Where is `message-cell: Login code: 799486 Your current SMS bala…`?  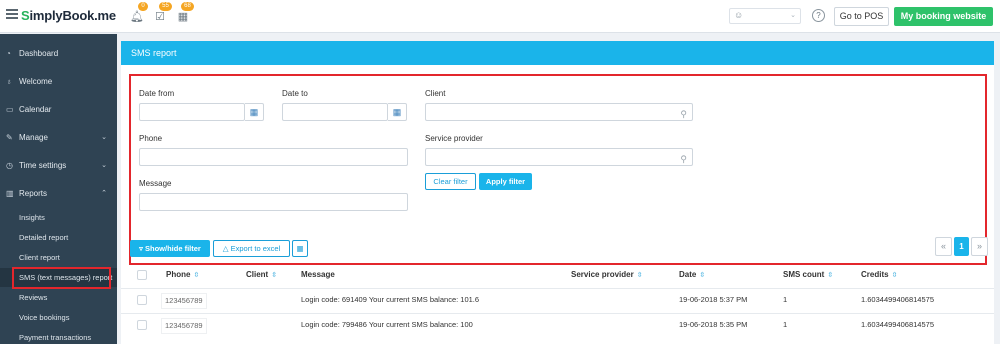 message-cell: Login code: 799486 Your current SMS bala… is located at coordinates (387, 324).